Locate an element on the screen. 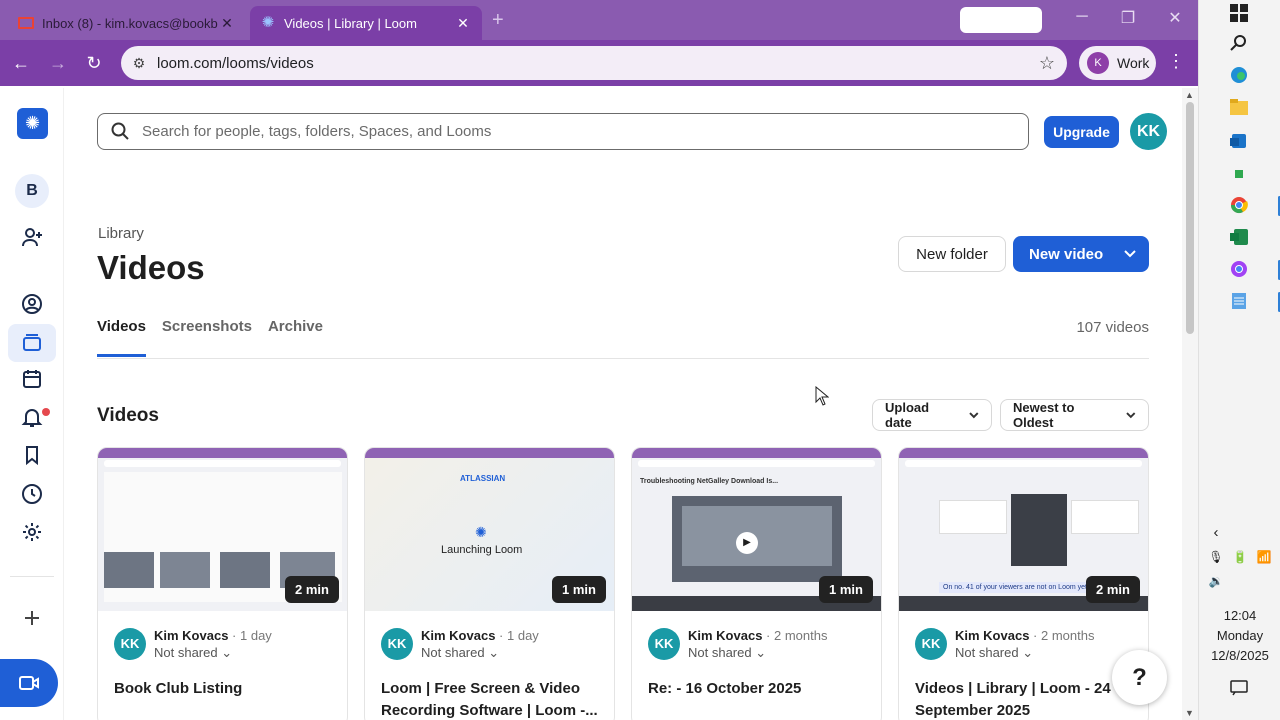 Image resolution: width=1280 pixels, height=720 pixels. invite-user-icon is located at coordinates (32, 238).